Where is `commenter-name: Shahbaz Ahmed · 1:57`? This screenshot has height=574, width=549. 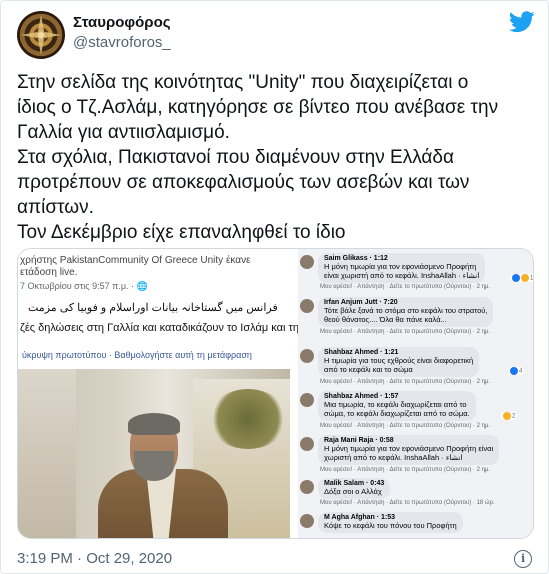
commenter-name: Shahbaz Ahmed · 1:57 is located at coordinates (361, 396).